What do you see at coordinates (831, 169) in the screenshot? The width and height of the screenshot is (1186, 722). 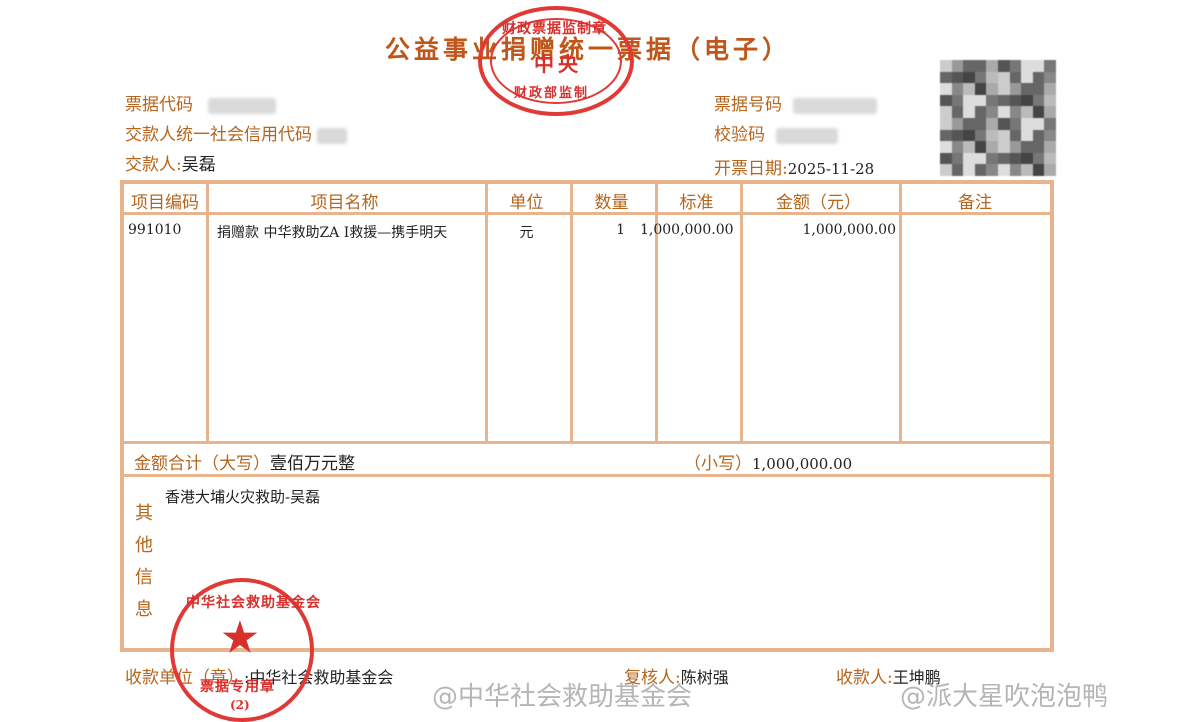 I see `issue-date-value: 2025-11-28` at bounding box center [831, 169].